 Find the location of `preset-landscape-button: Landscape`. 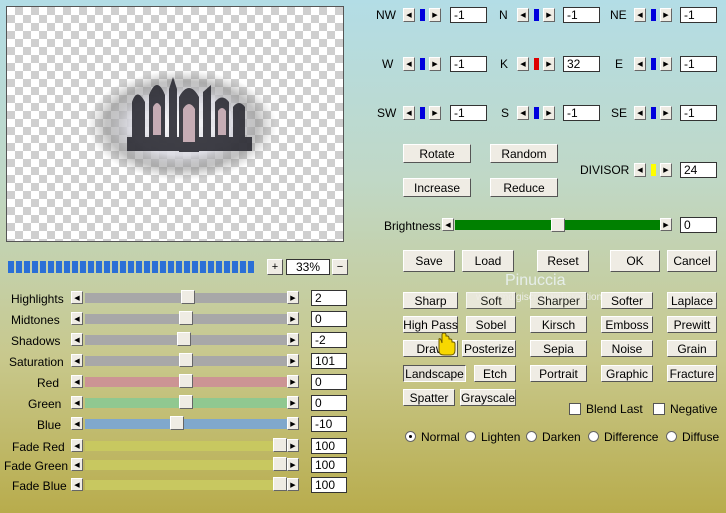

preset-landscape-button: Landscape is located at coordinates (434, 373).